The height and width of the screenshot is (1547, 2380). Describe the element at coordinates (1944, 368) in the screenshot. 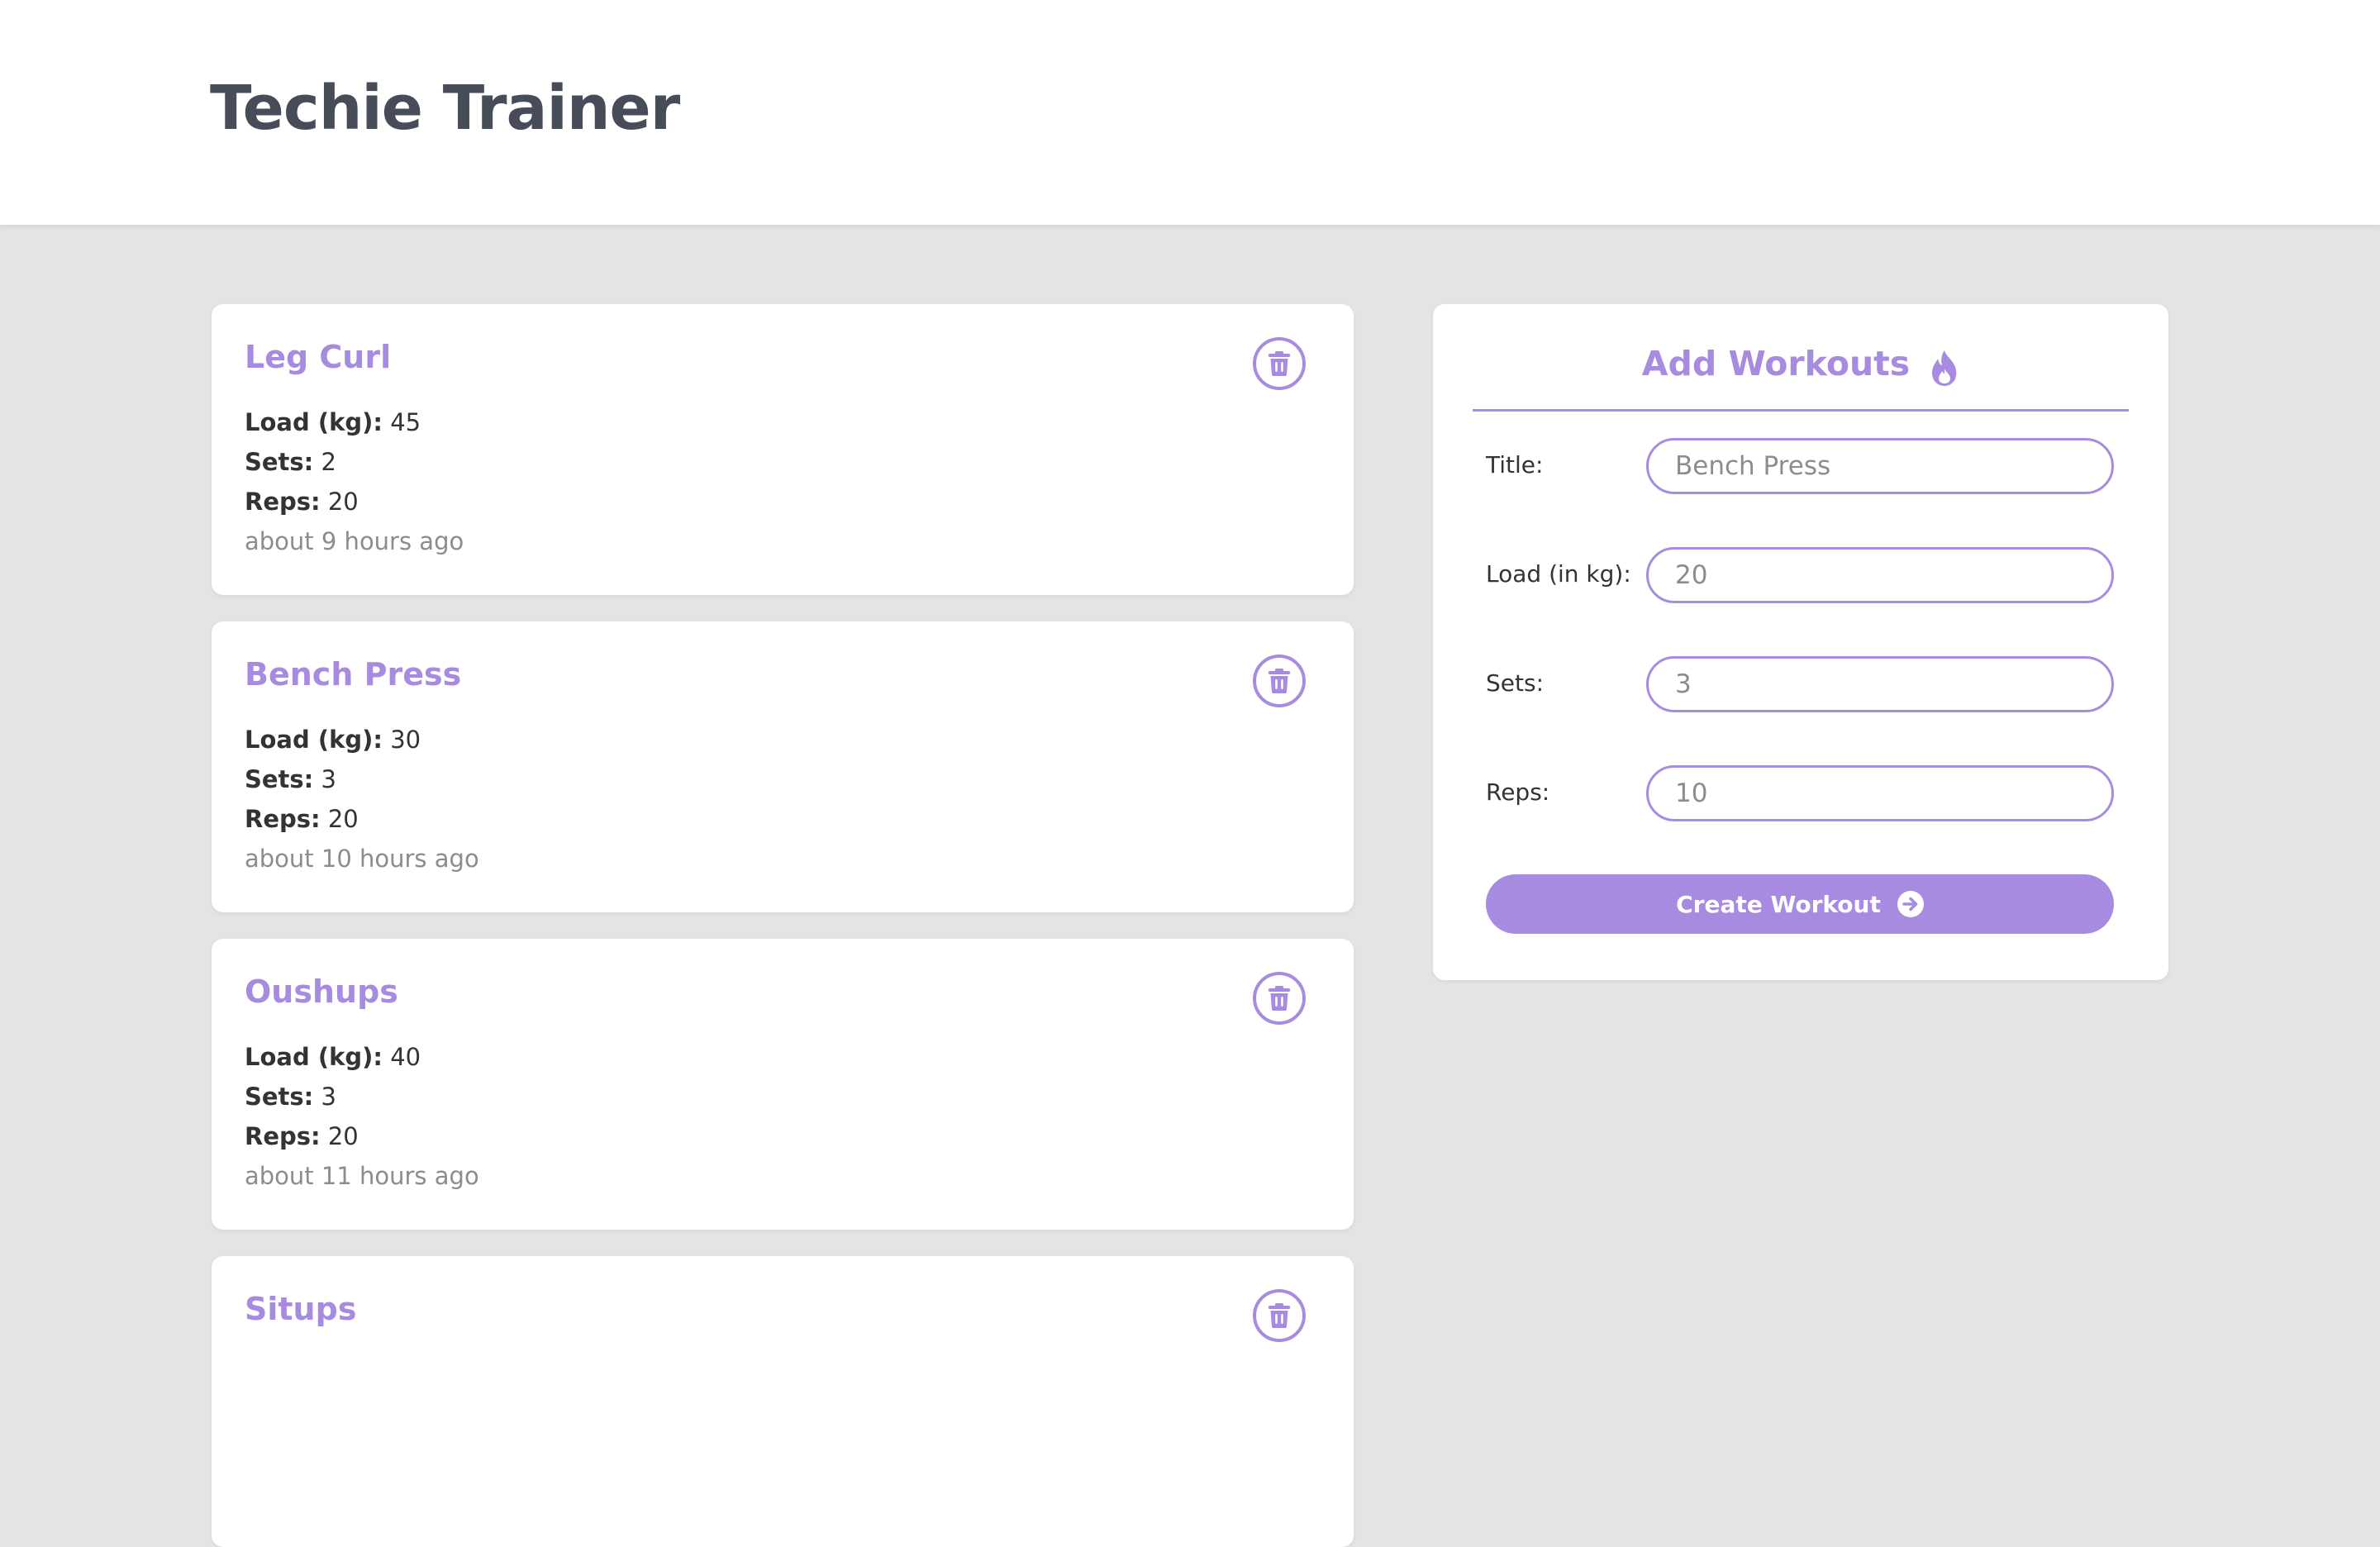

I see `fire-icon` at that location.